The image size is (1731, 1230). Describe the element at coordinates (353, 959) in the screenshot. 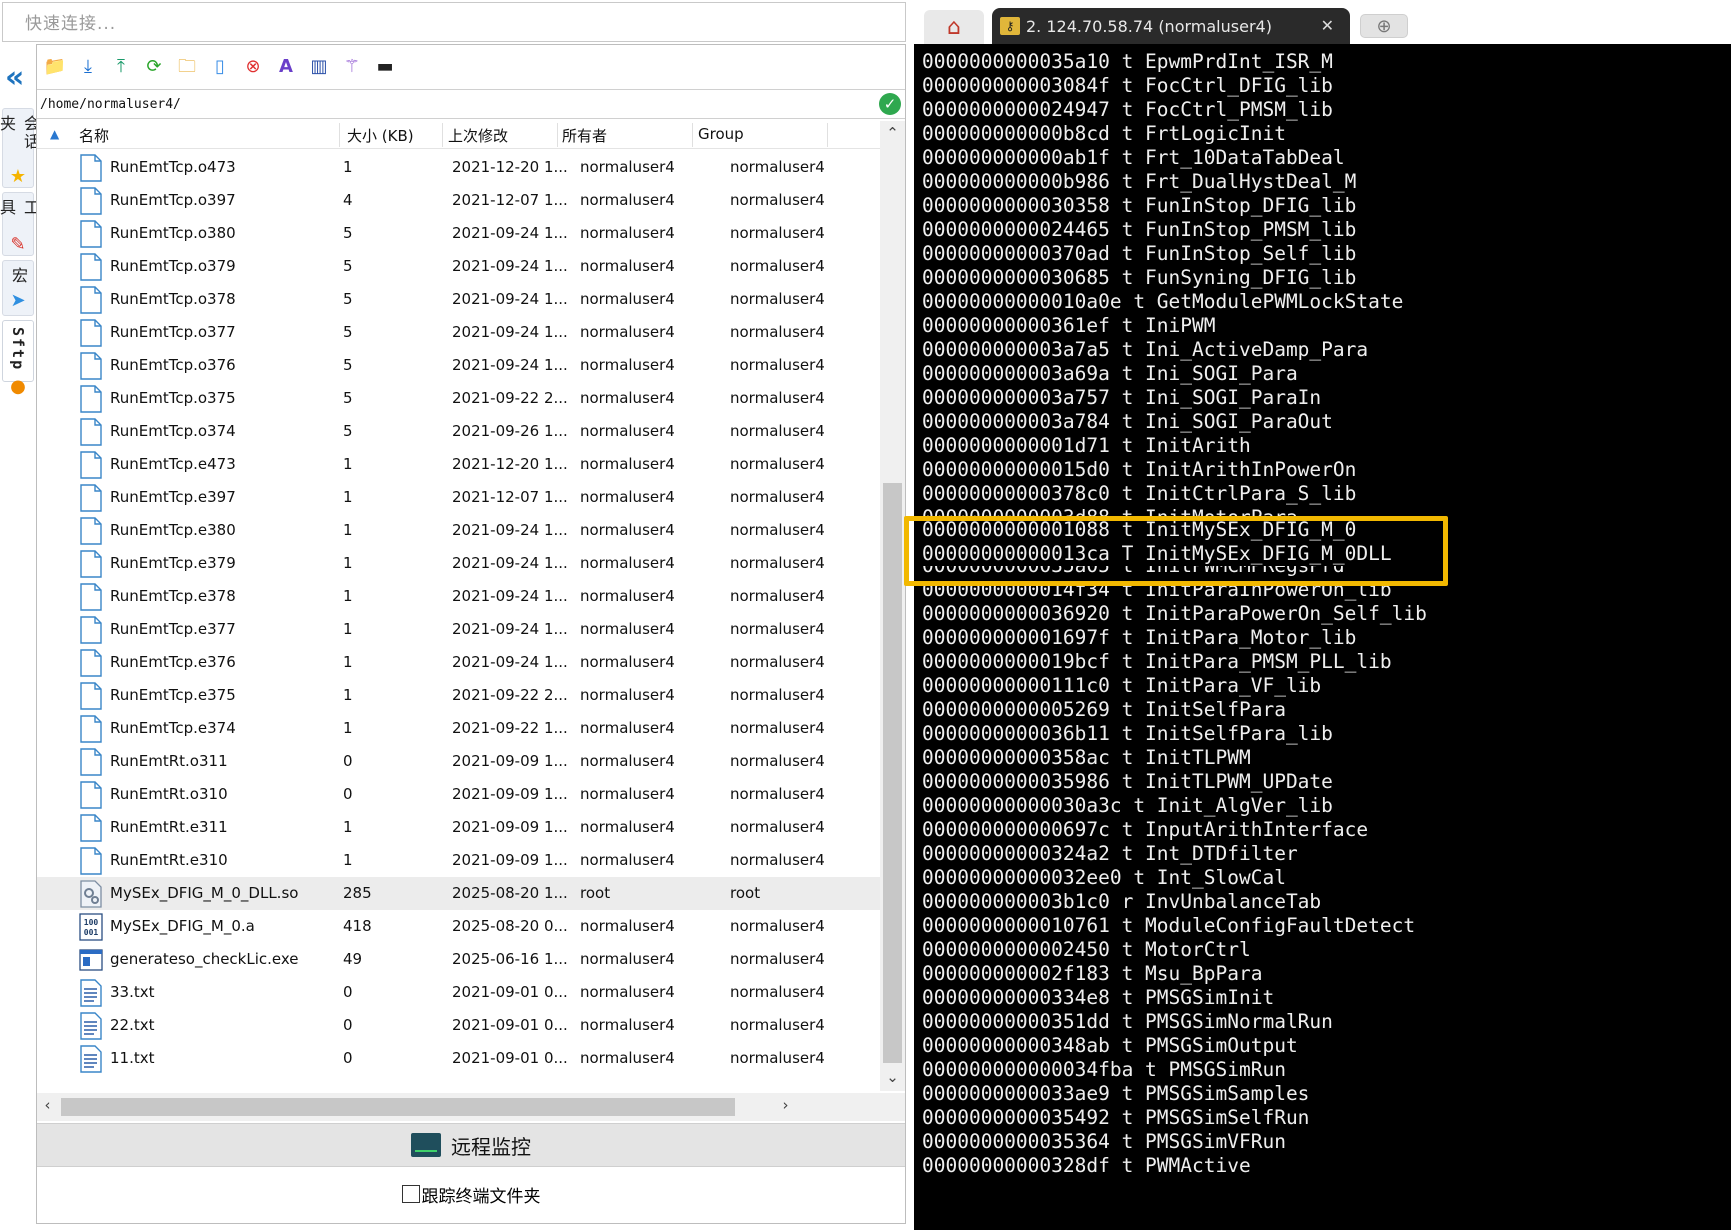

I see `file-size: 49` at that location.